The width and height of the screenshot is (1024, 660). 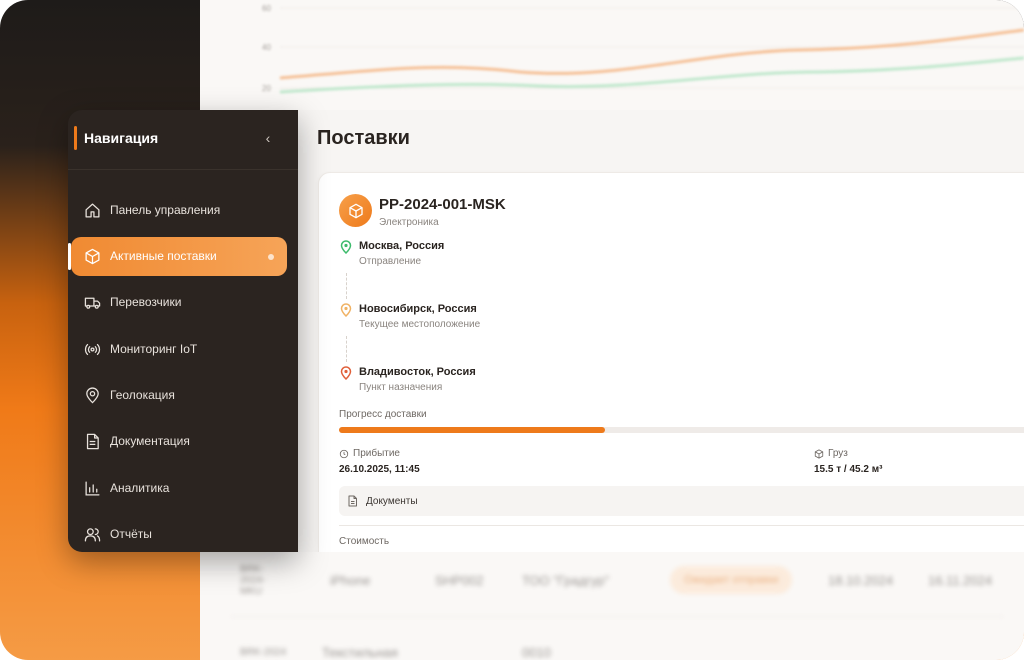 I want to click on documents-label: Документы, so click(x=392, y=501).